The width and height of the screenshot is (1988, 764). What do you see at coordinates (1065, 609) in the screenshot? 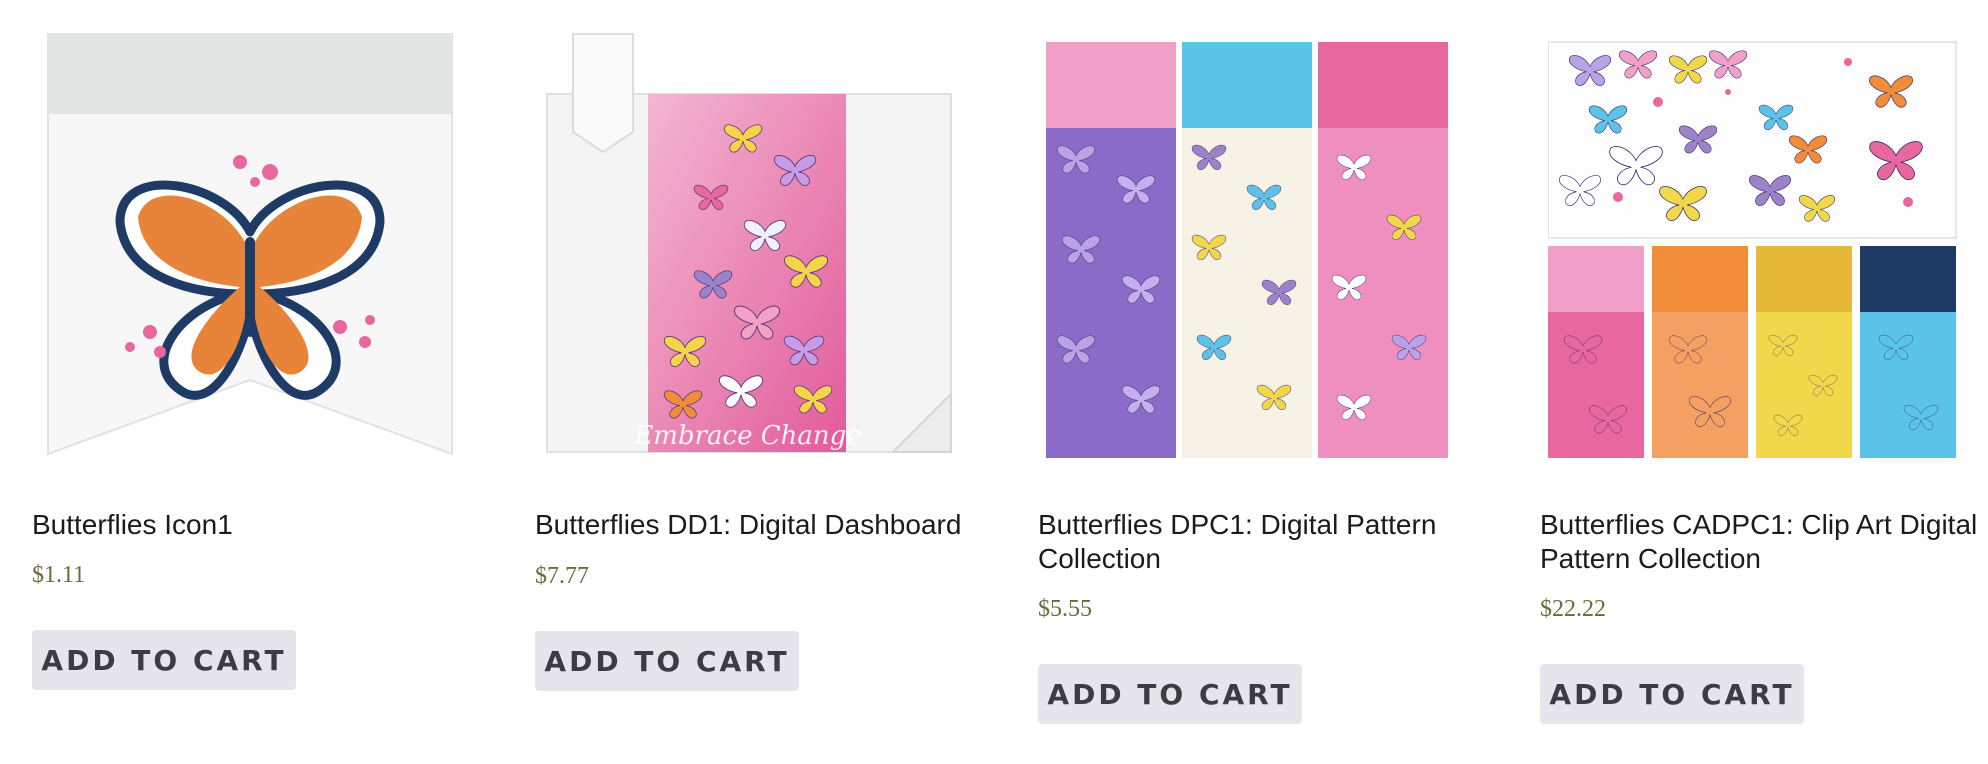
I see `product-price: $5.55` at bounding box center [1065, 609].